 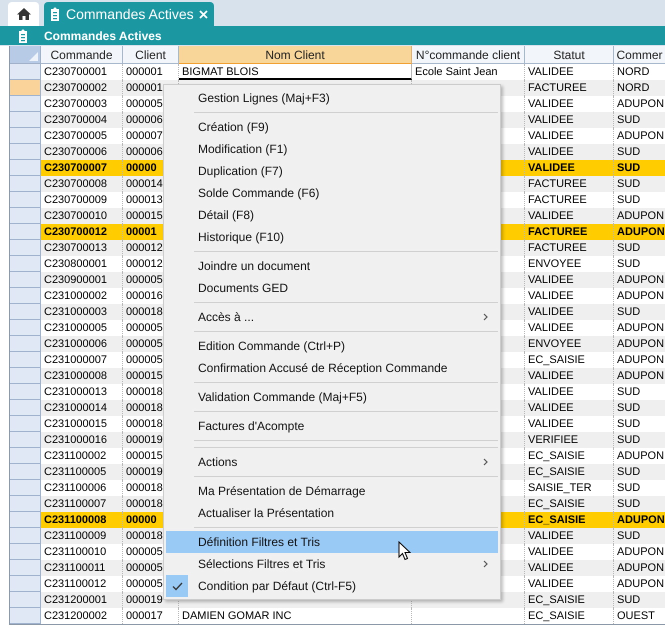 What do you see at coordinates (569, 55) in the screenshot?
I see `column-header: Statut` at bounding box center [569, 55].